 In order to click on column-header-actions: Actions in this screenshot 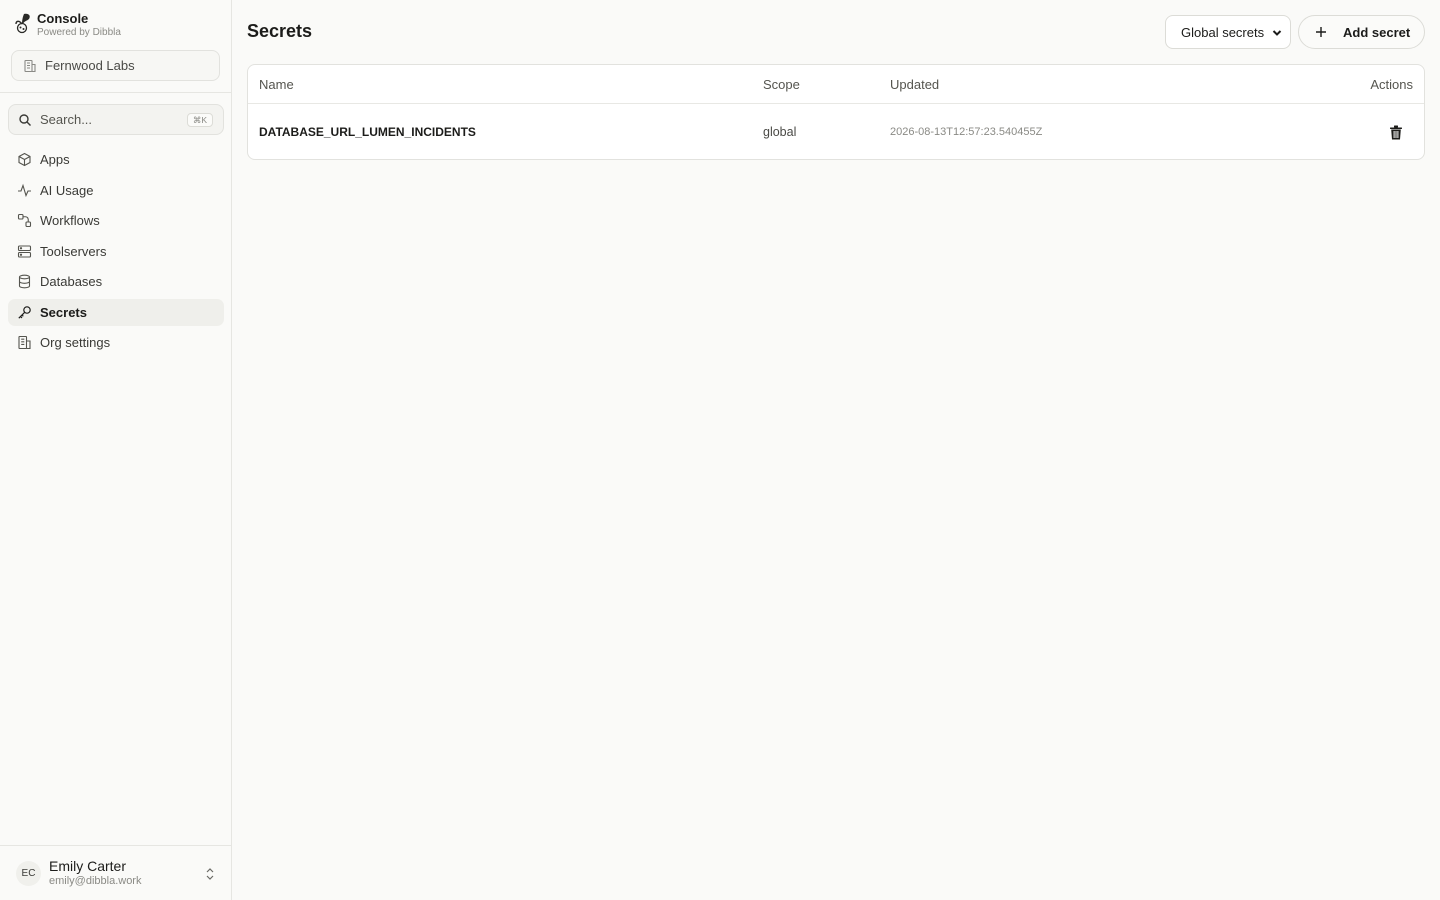, I will do `click(1391, 84)`.